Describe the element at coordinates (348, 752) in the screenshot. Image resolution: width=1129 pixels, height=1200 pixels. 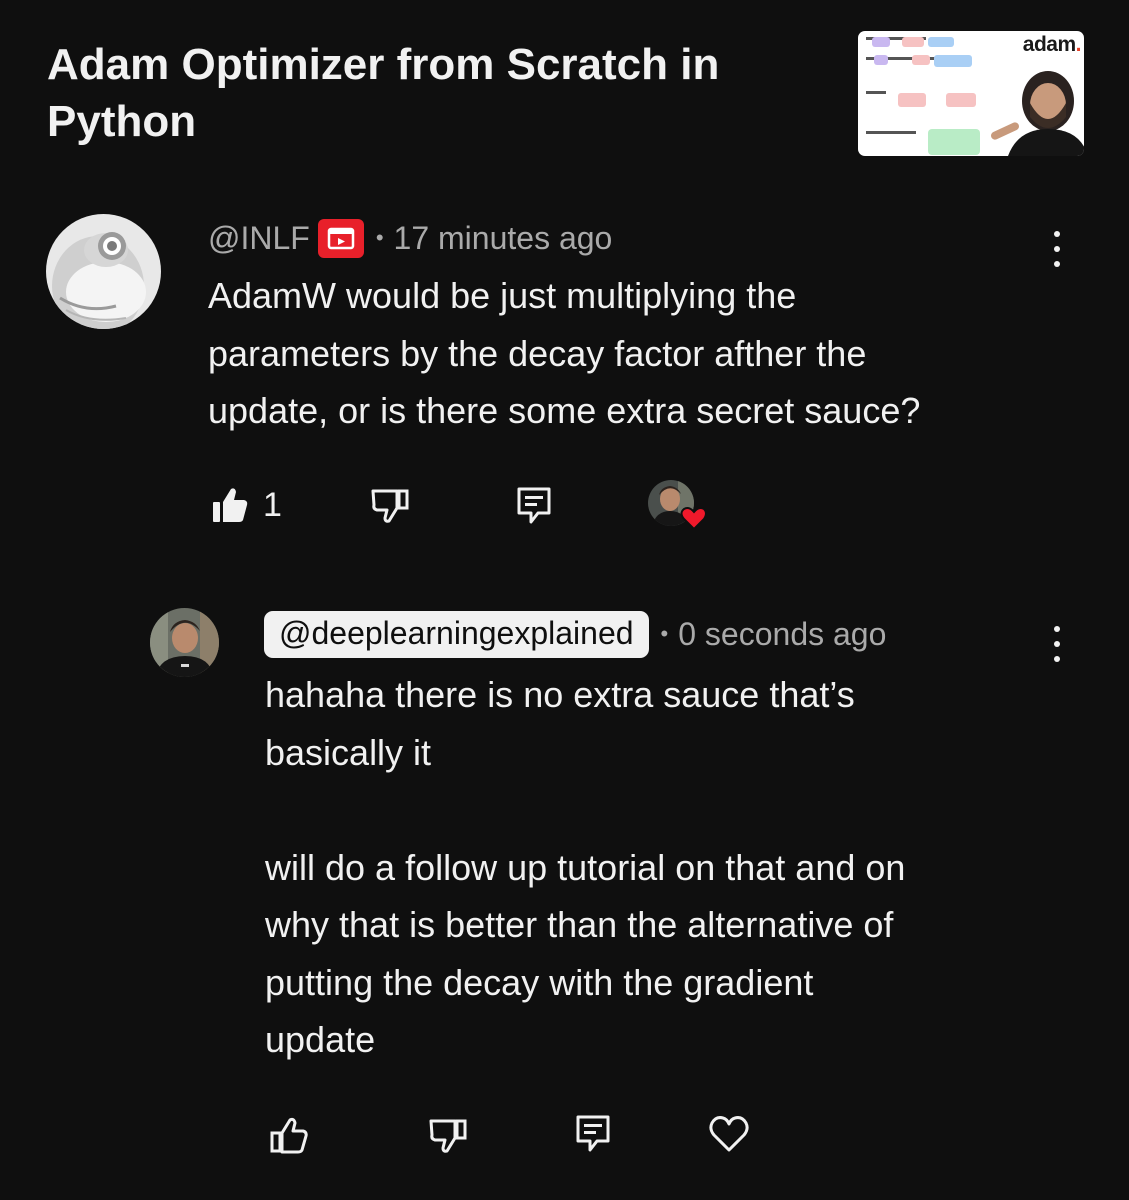
I see `reply-text-line: basically it` at that location.